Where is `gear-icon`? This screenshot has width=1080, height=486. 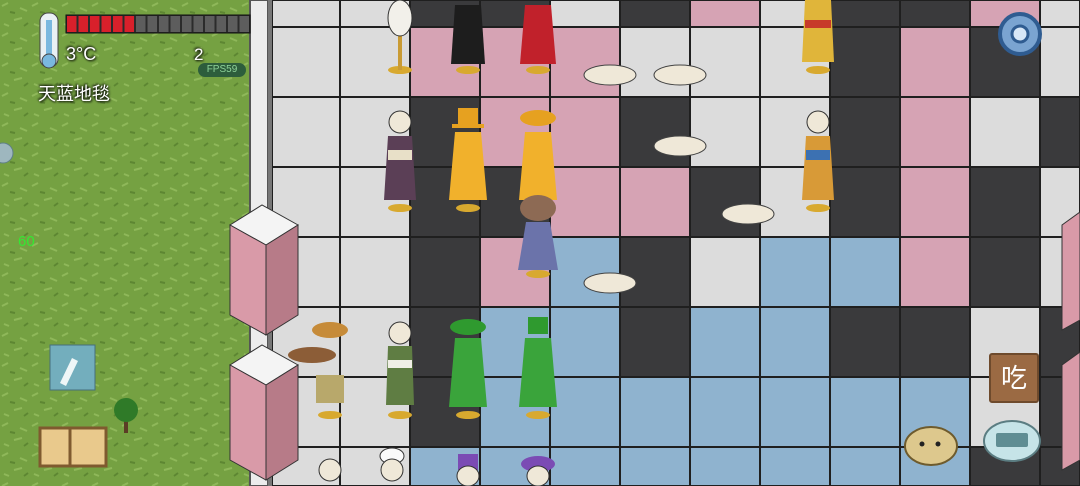 gear-icon is located at coordinates (1020, 34).